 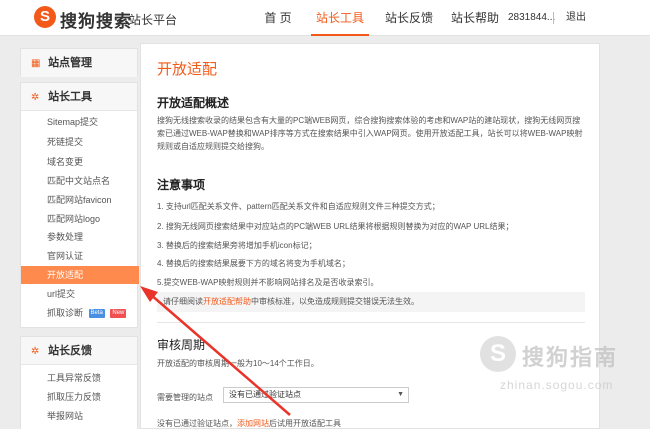 I want to click on sidebar-item-deadlink: 死链提交, so click(x=80, y=142).